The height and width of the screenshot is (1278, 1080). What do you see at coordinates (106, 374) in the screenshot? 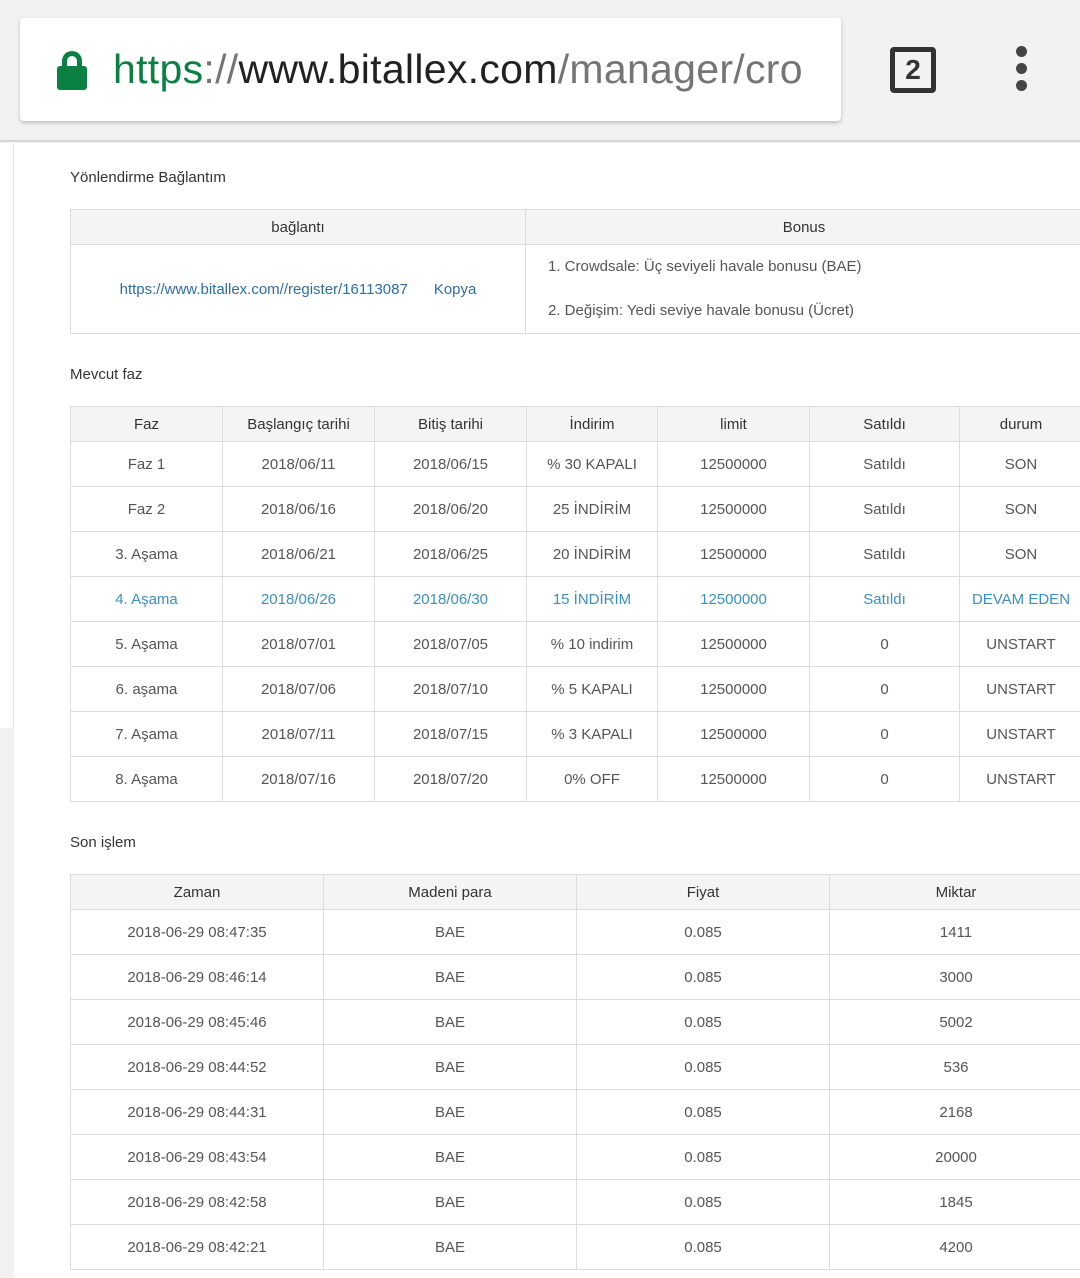
I see `phase-section-title: Mevcut faz` at bounding box center [106, 374].